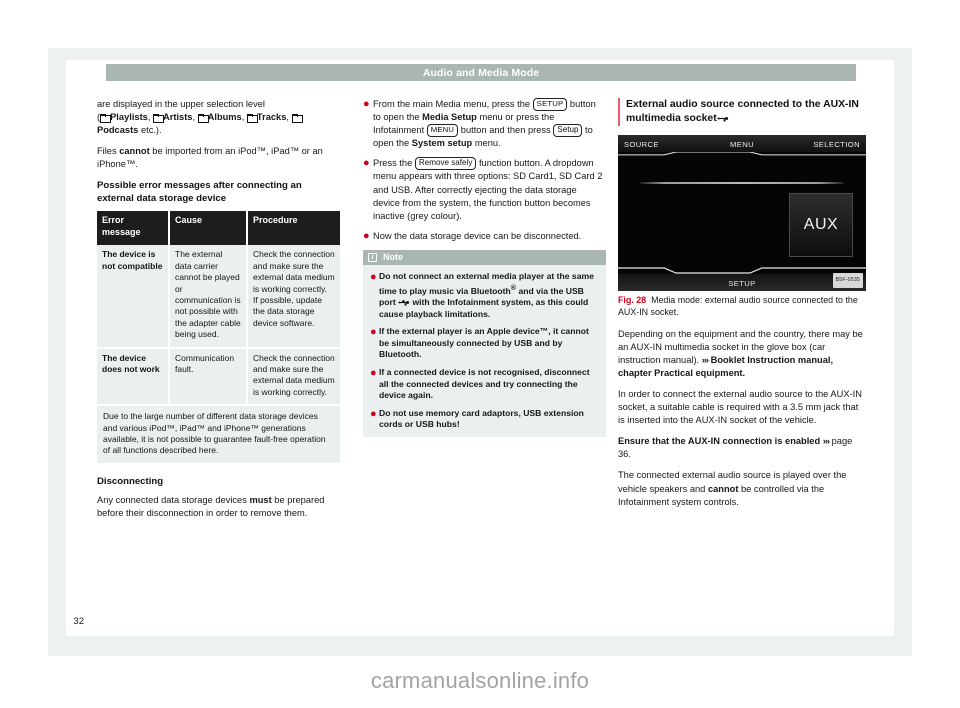  I want to click on table-header-cause: Cause, so click(208, 228).